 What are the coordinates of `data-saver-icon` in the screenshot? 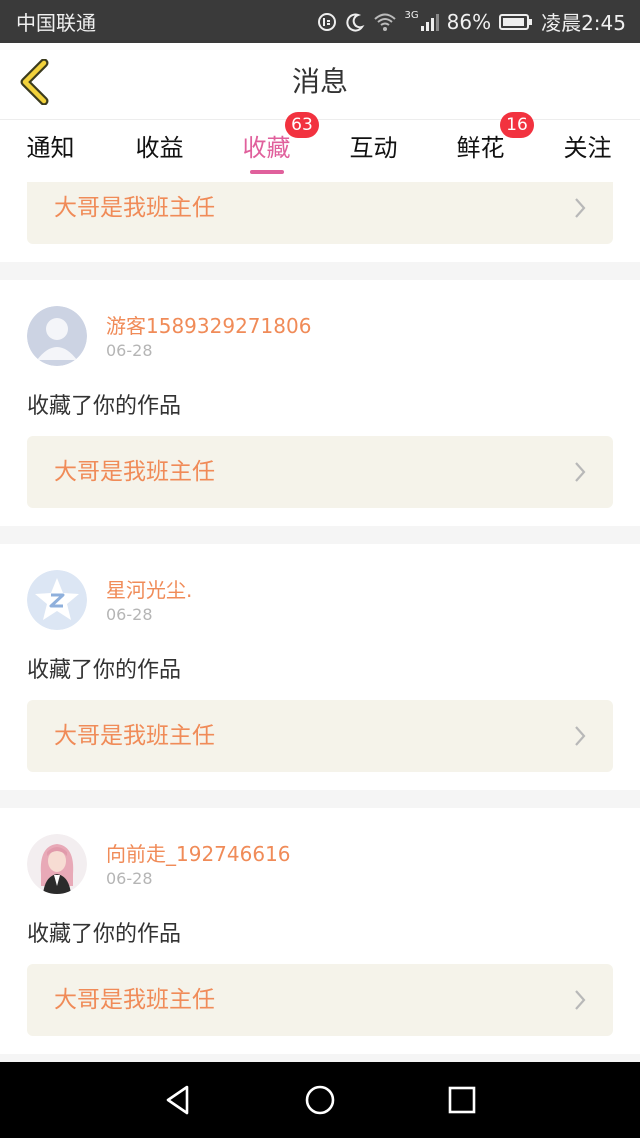 It's located at (327, 22).